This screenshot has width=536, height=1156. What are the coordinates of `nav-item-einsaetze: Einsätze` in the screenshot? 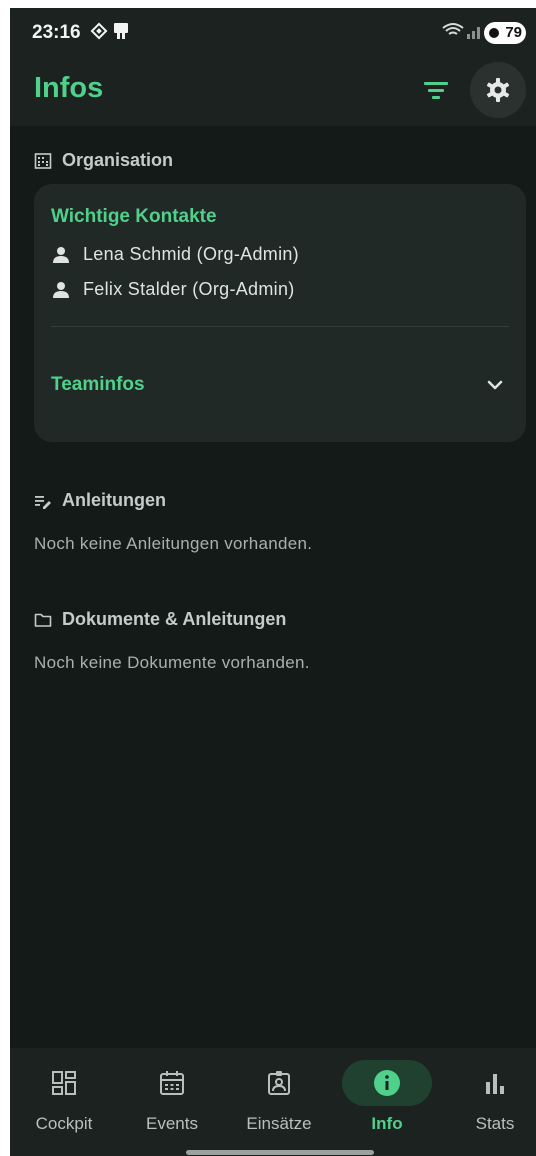 It's located at (279, 1105).